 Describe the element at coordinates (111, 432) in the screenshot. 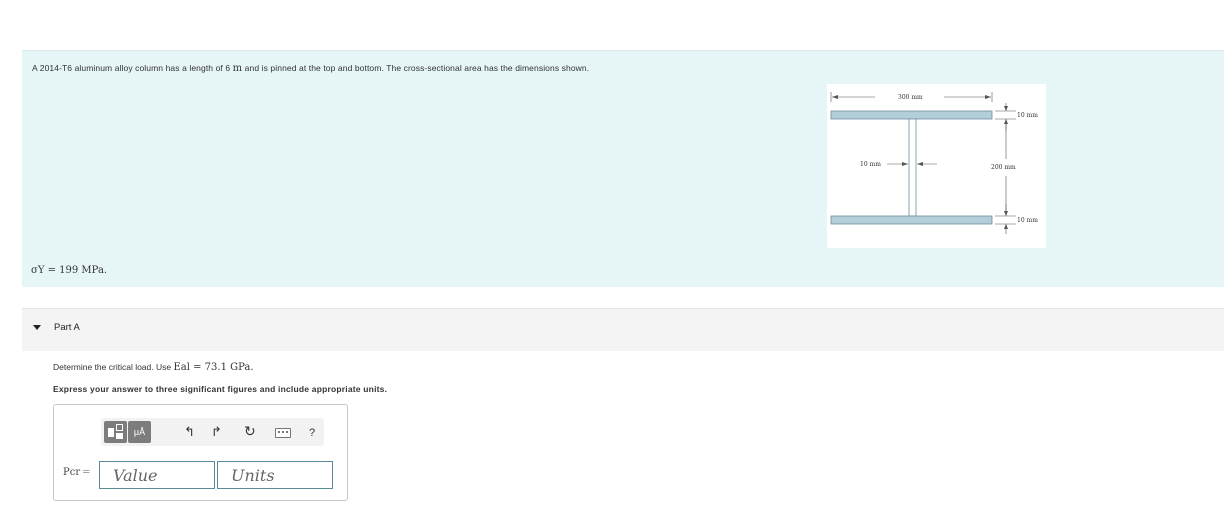

I see `template-icon` at that location.